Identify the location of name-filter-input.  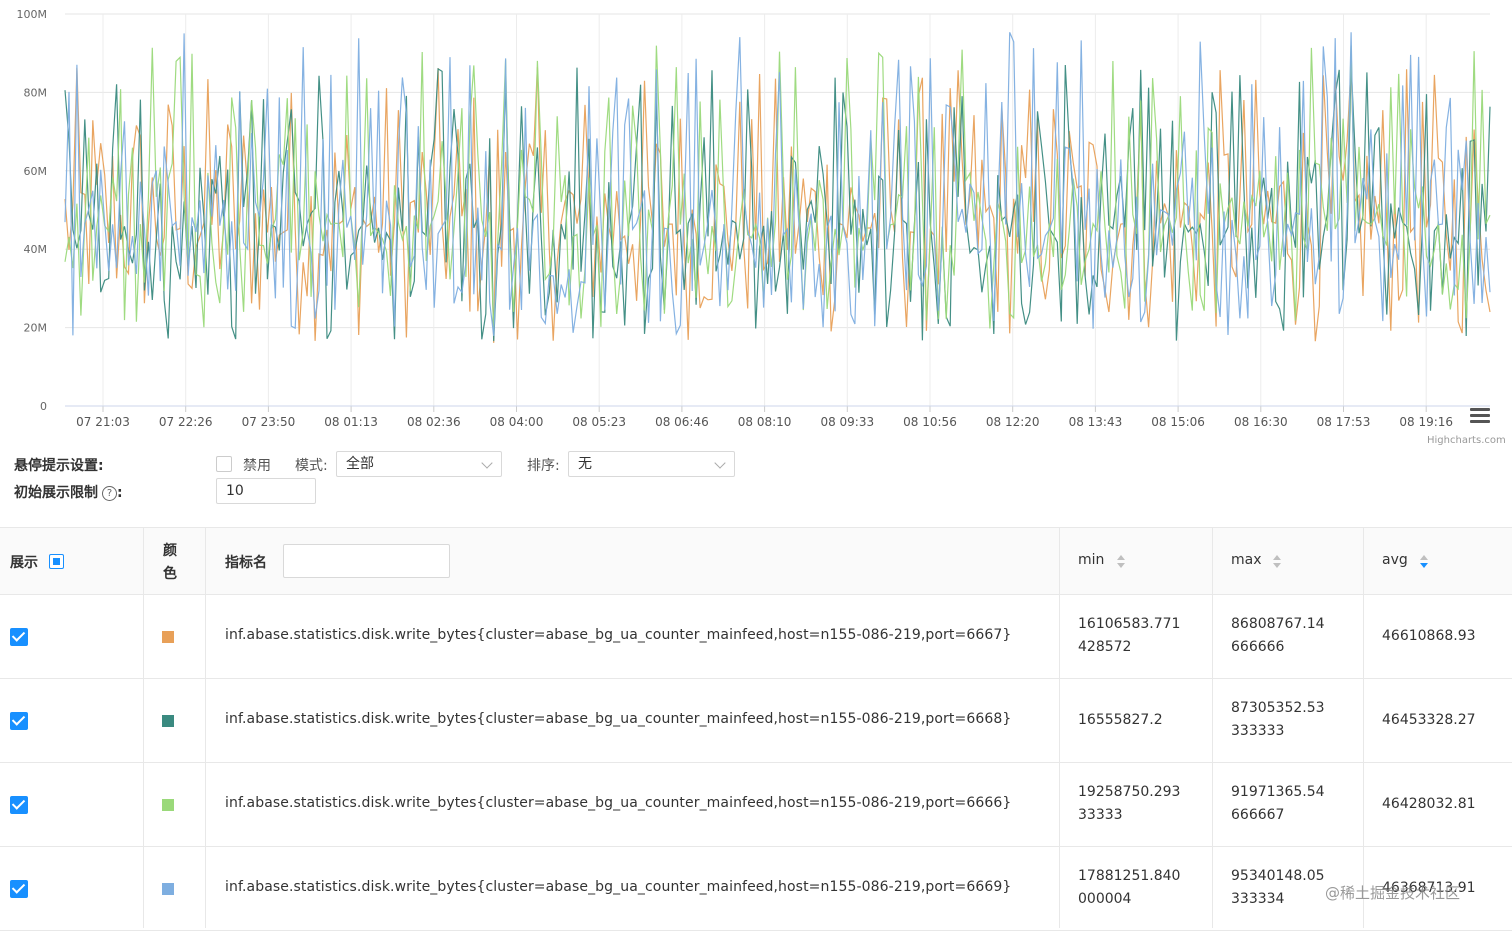
(366, 561).